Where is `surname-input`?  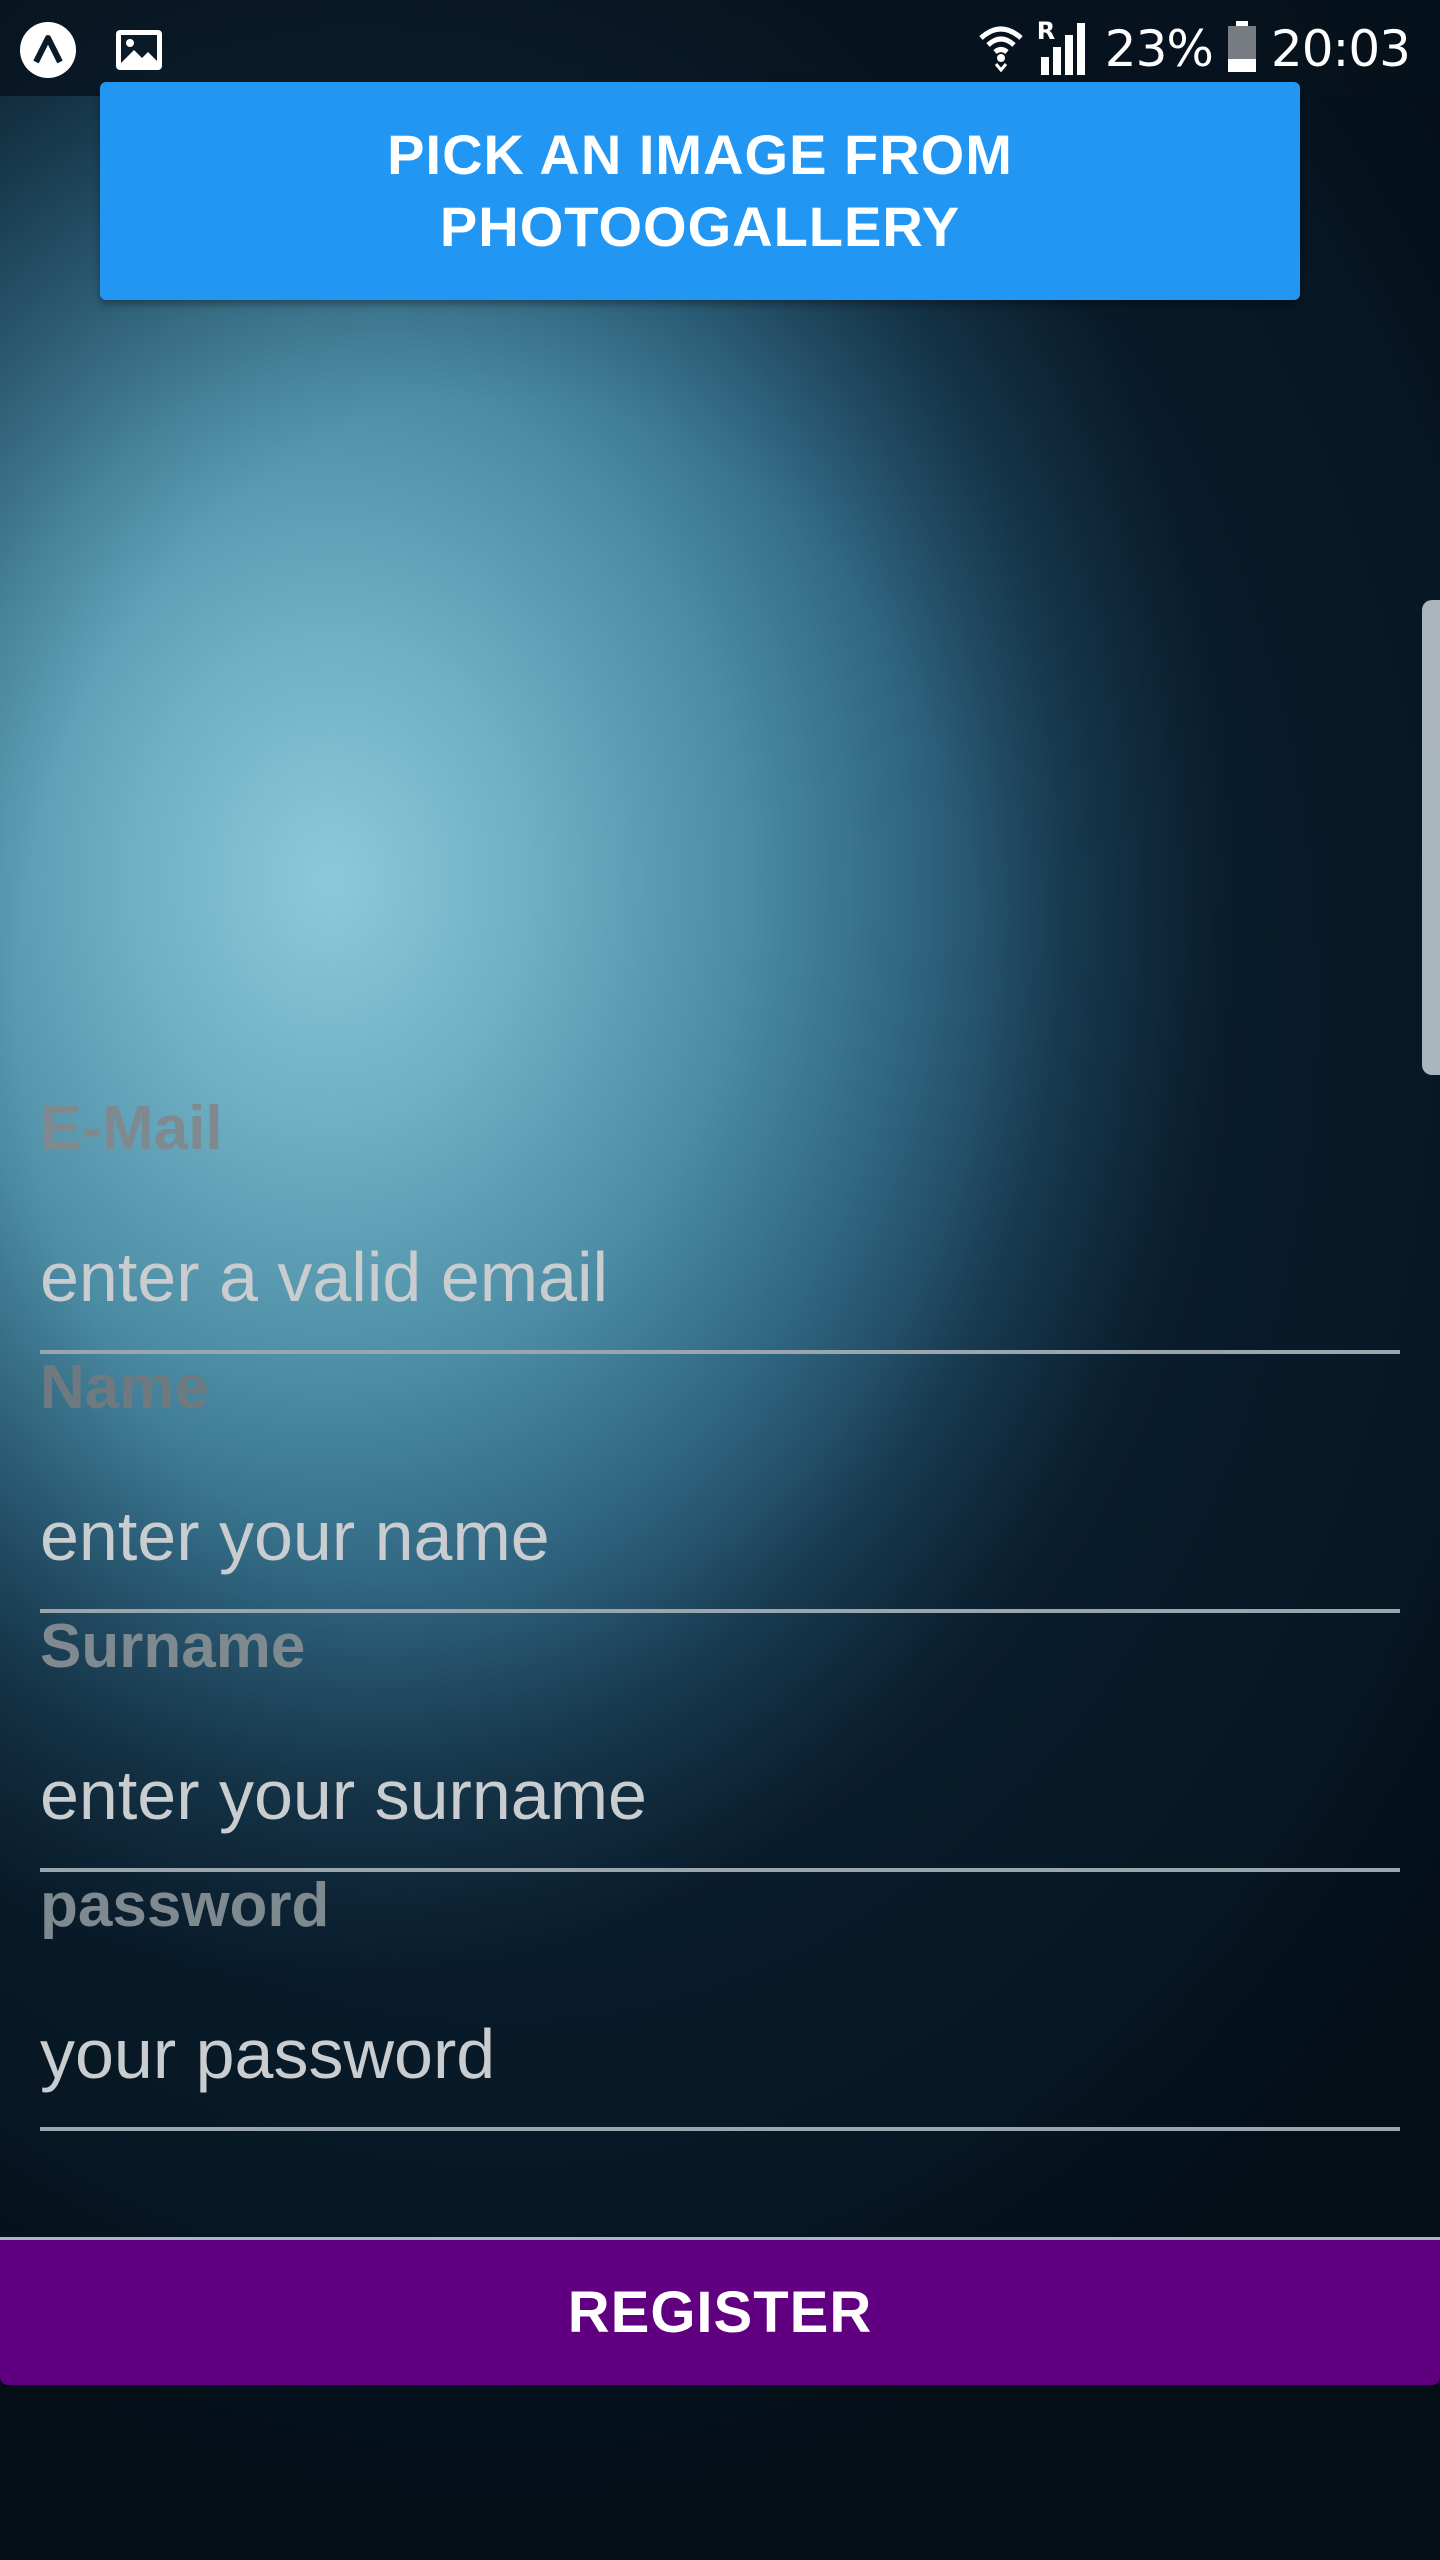
surname-input is located at coordinates (720, 1777).